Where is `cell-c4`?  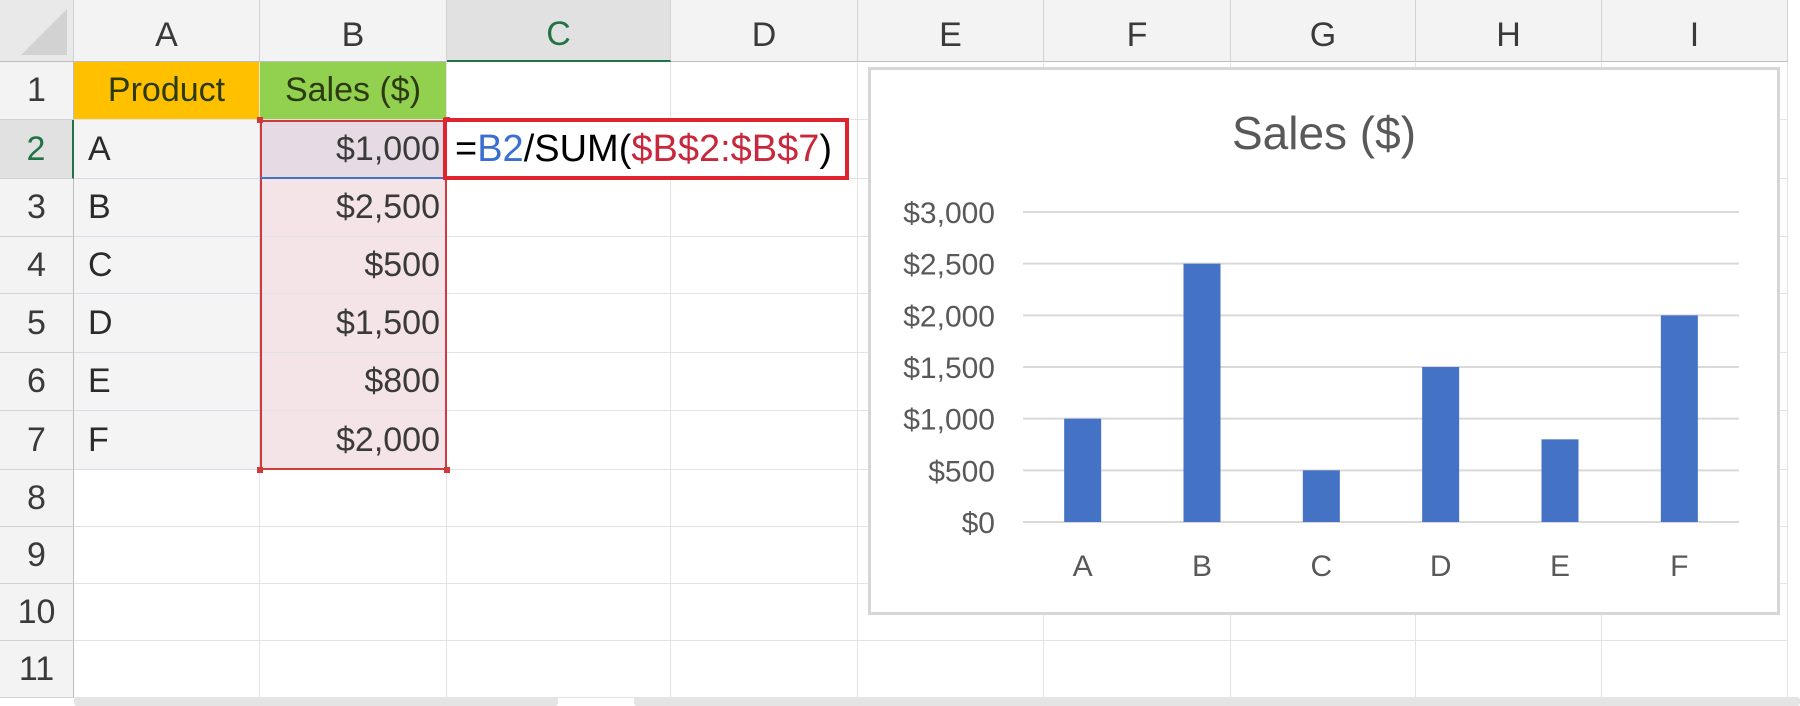 cell-c4 is located at coordinates (559, 265).